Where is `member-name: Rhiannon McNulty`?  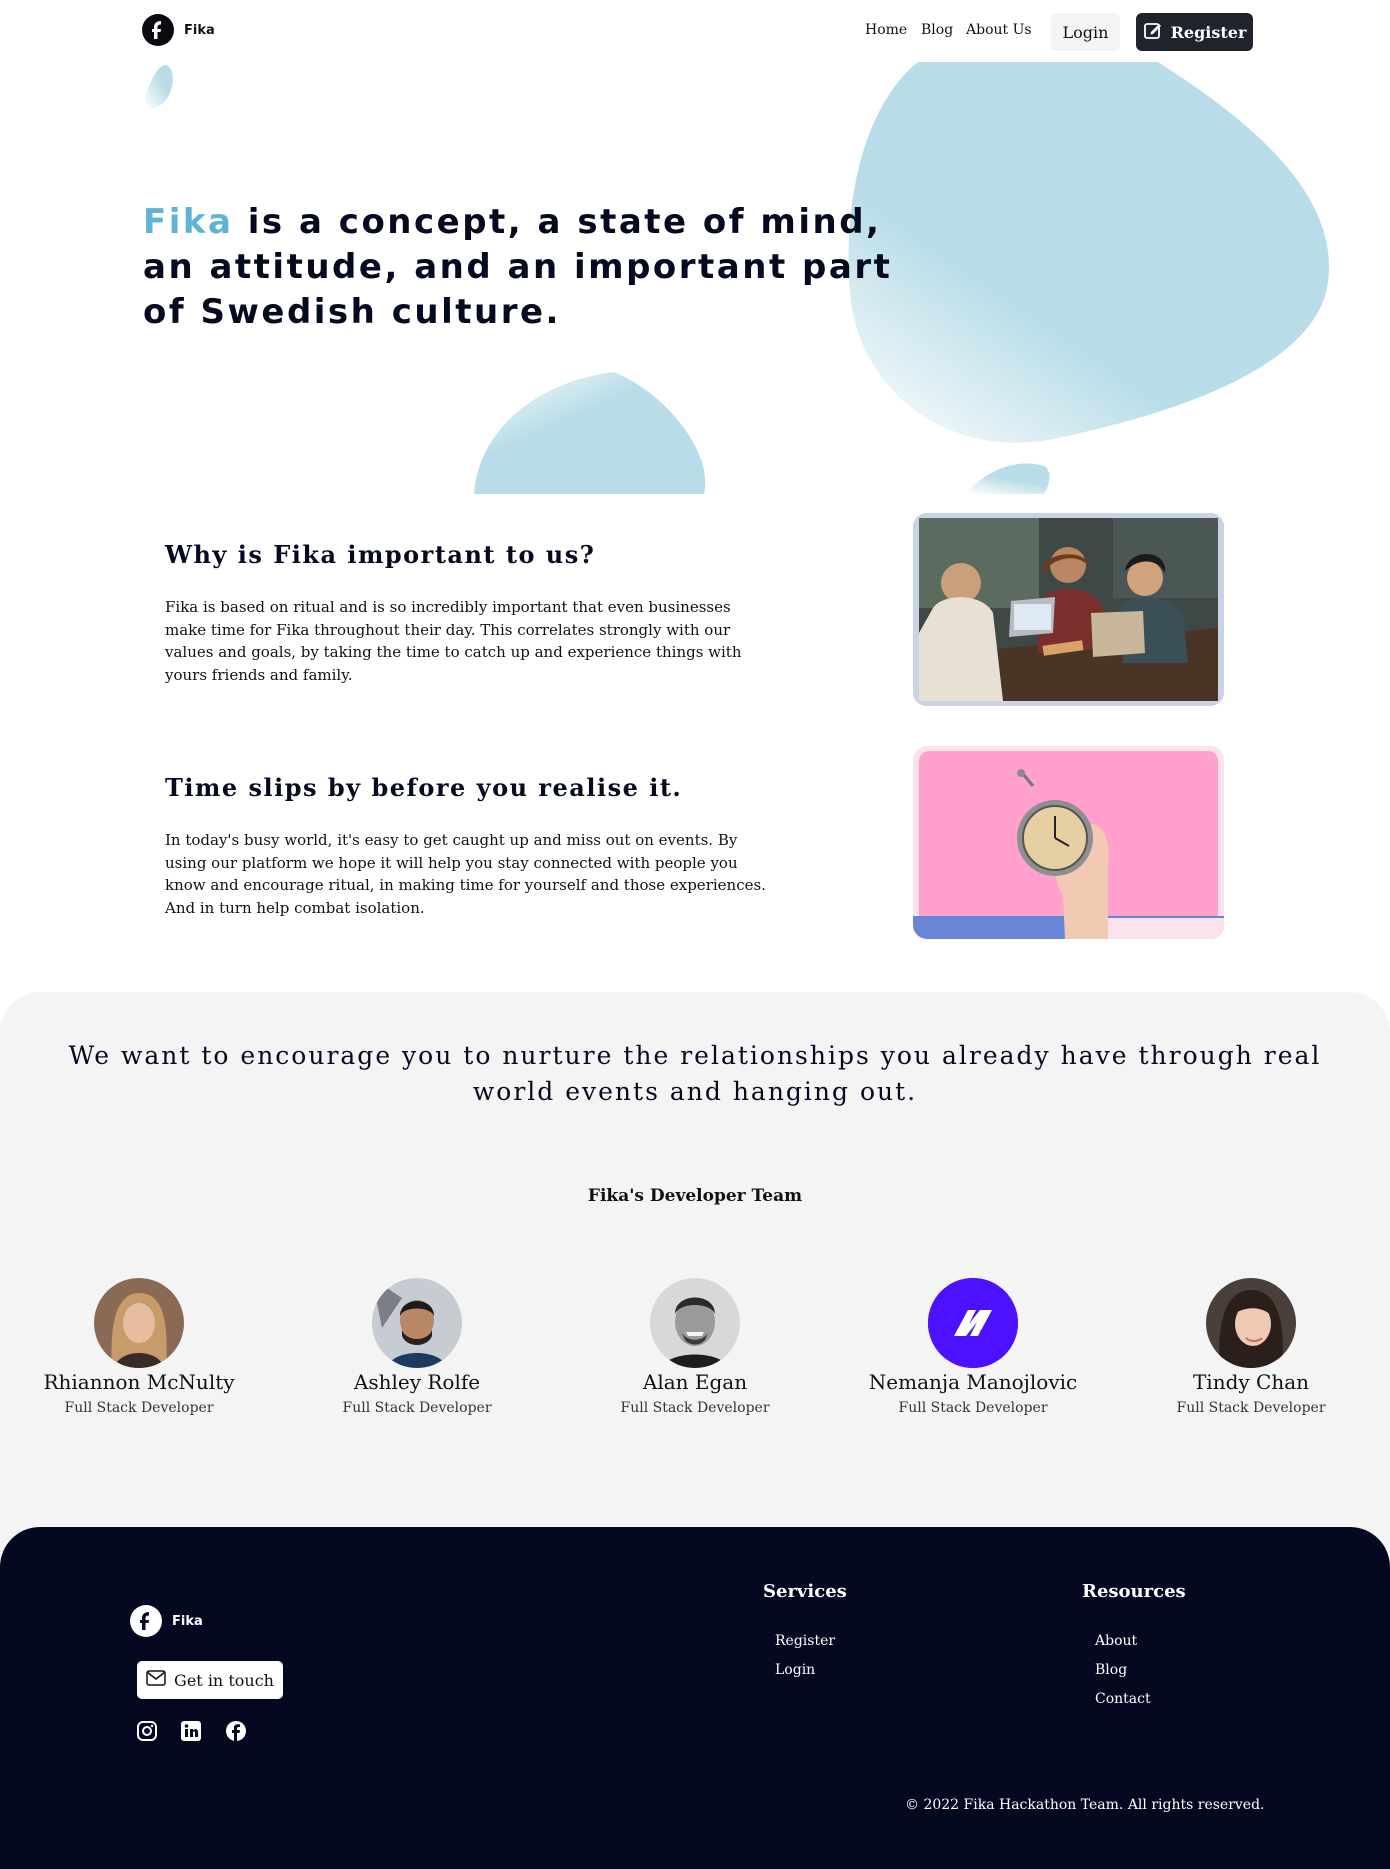
member-name: Rhiannon McNulty is located at coordinates (139, 1382).